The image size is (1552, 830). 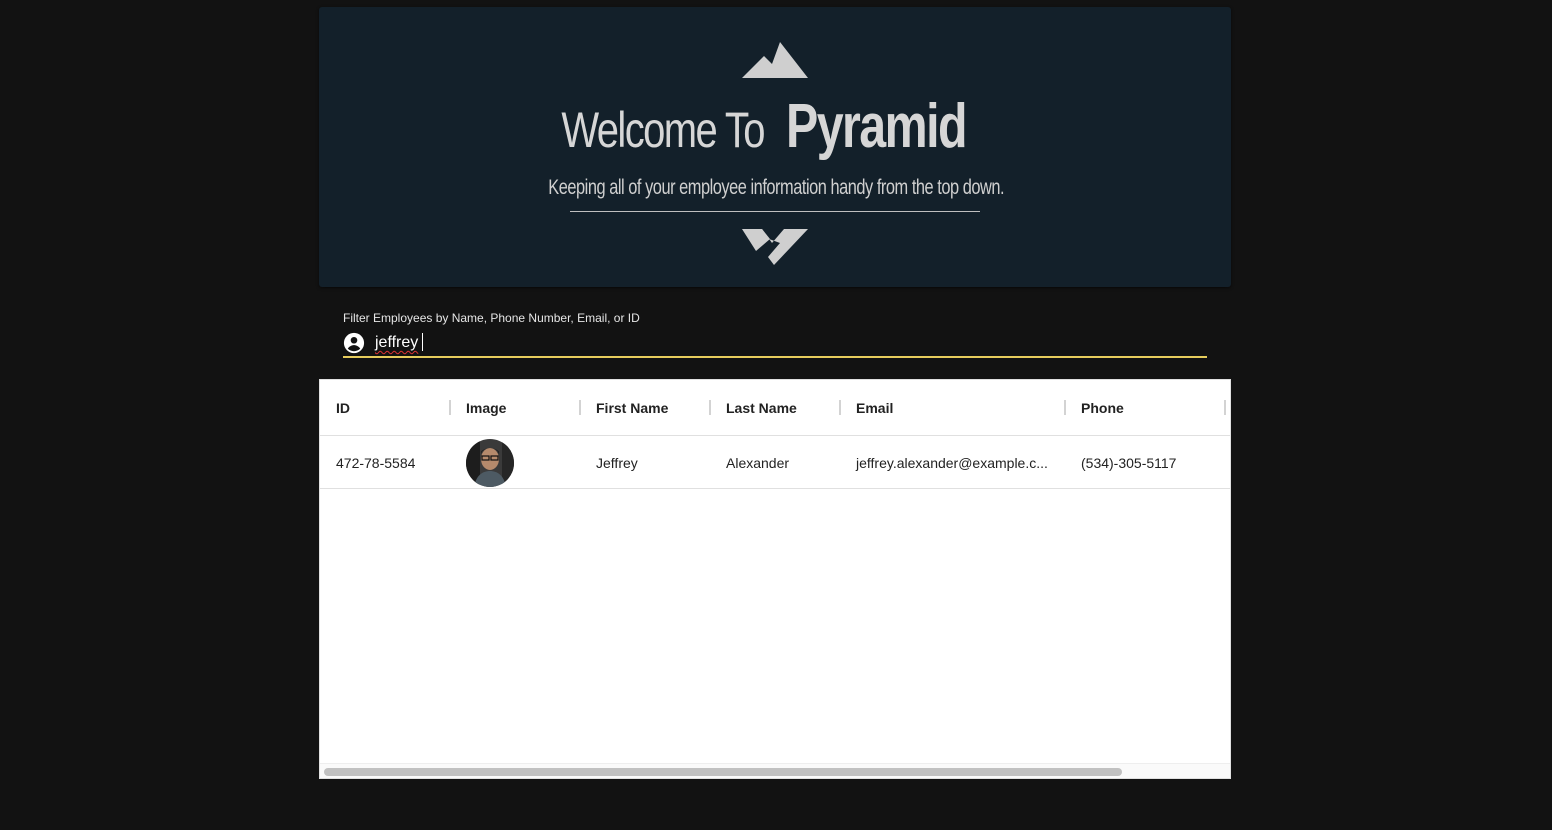 I want to click on filter-input: jeffrey, so click(x=396, y=343).